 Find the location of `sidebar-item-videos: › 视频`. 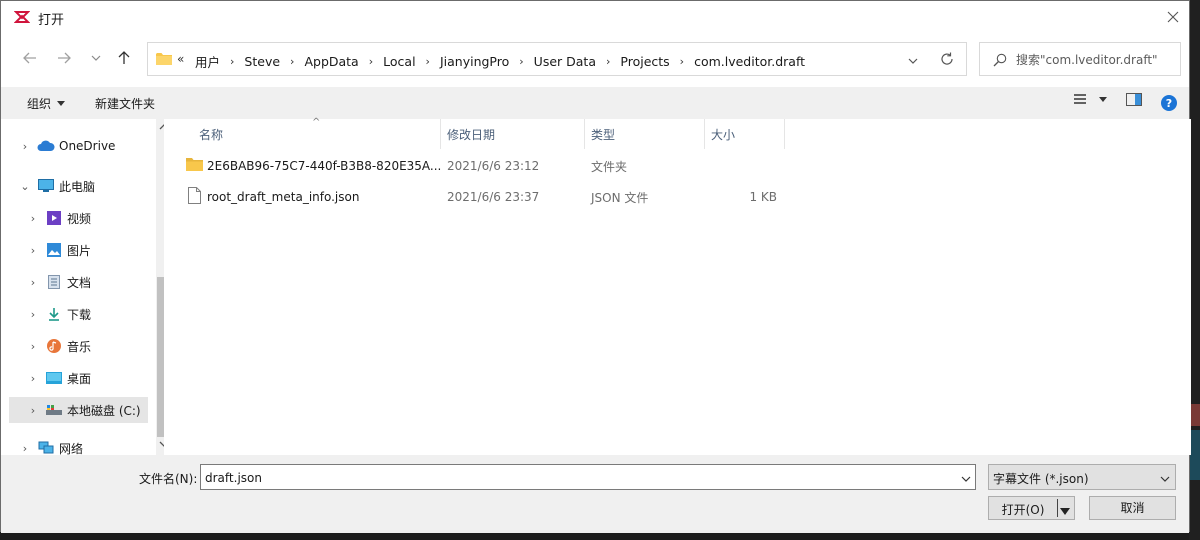

sidebar-item-videos: › 视频 is located at coordinates (78, 218).